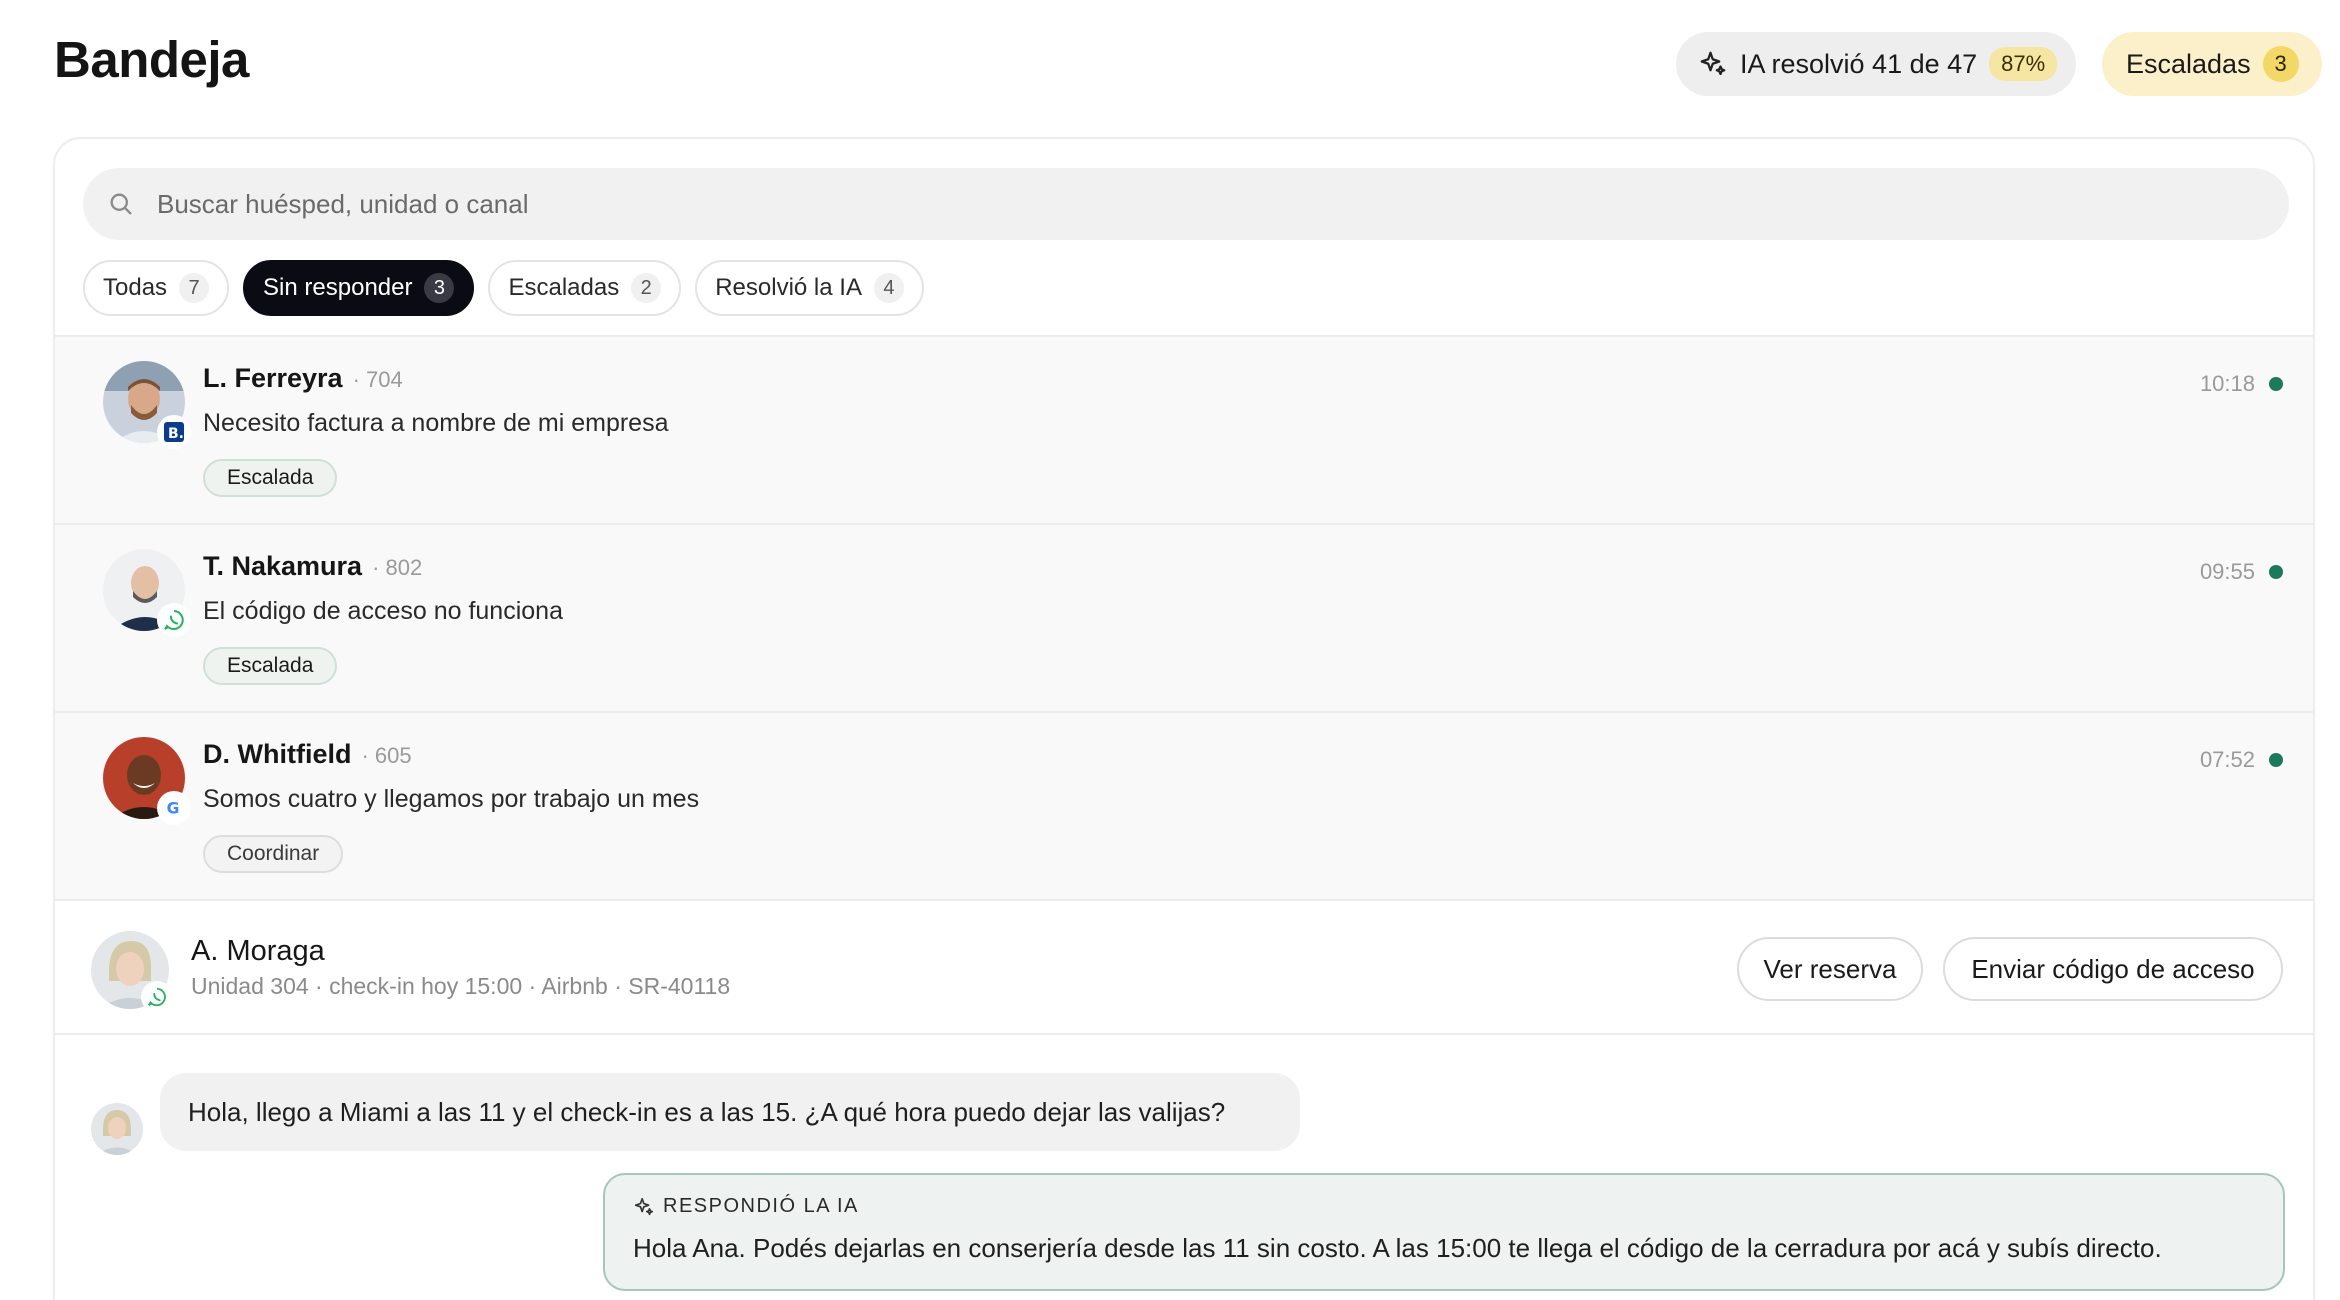 The width and height of the screenshot is (2340, 1300). What do you see at coordinates (135, 287) in the screenshot?
I see `filter-label: Todas` at bounding box center [135, 287].